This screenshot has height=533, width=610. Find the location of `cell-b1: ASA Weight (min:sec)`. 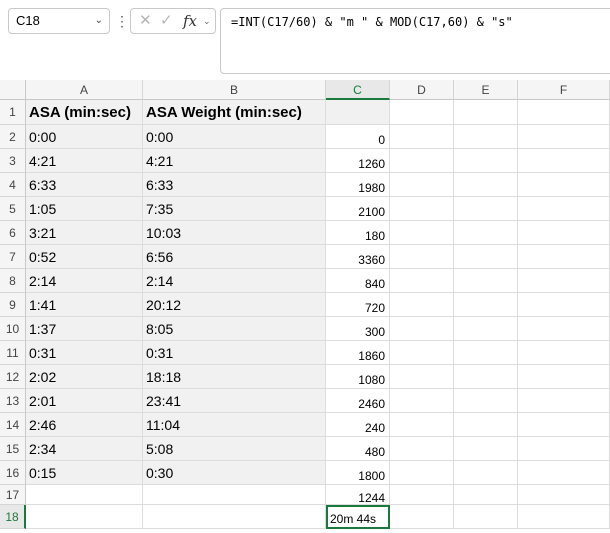

cell-b1: ASA Weight (min:sec) is located at coordinates (234, 112).